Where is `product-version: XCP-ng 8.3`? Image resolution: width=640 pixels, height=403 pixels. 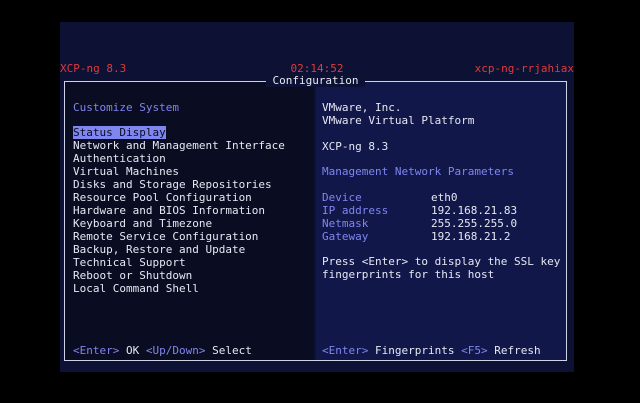
product-version: XCP-ng 8.3 is located at coordinates (355, 146).